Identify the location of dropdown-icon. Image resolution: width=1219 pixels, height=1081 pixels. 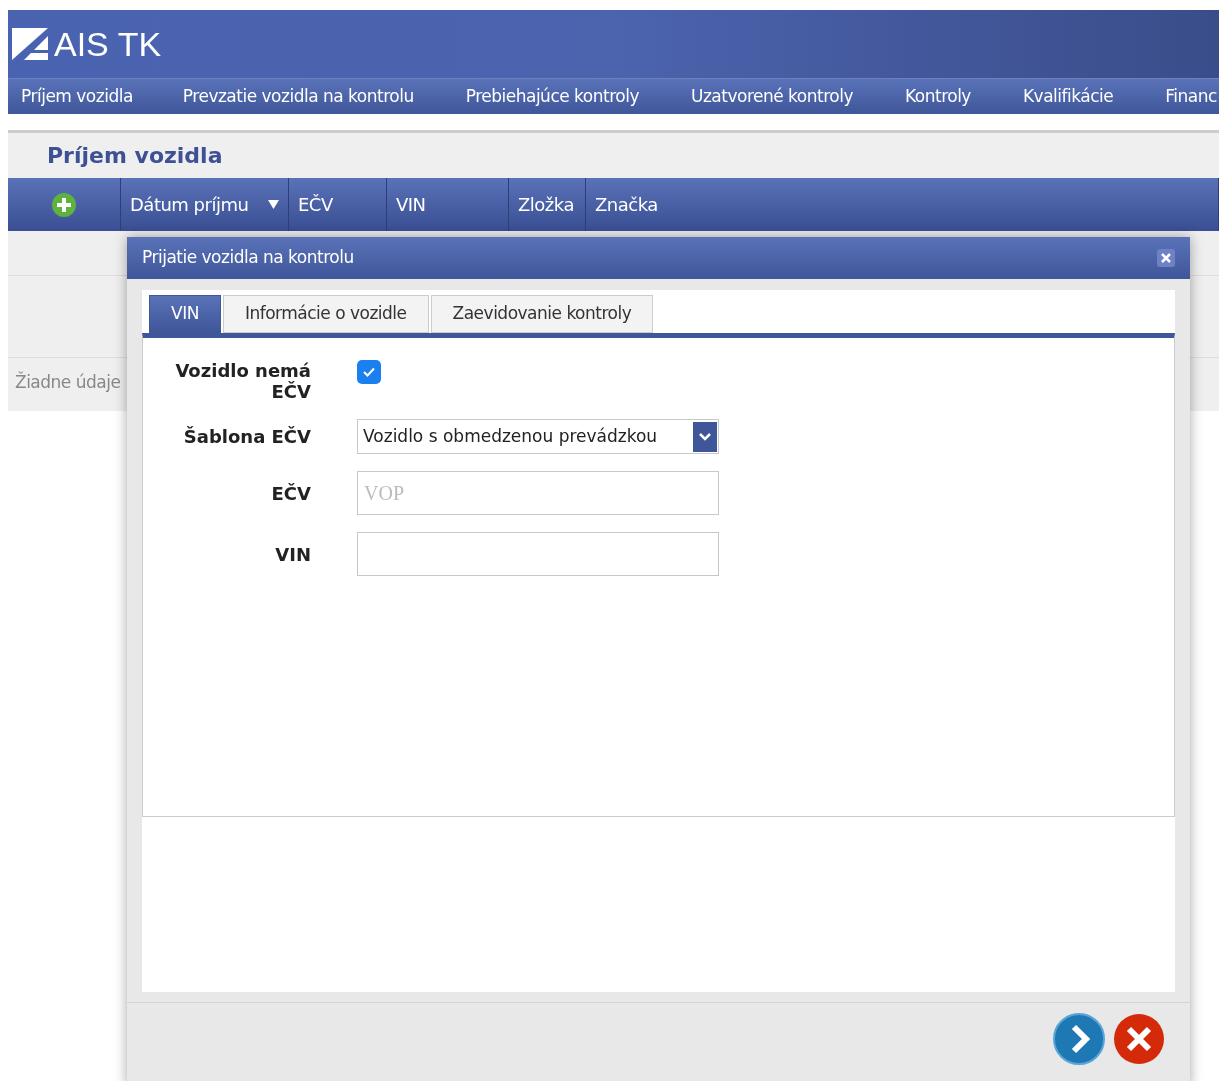
(705, 436).